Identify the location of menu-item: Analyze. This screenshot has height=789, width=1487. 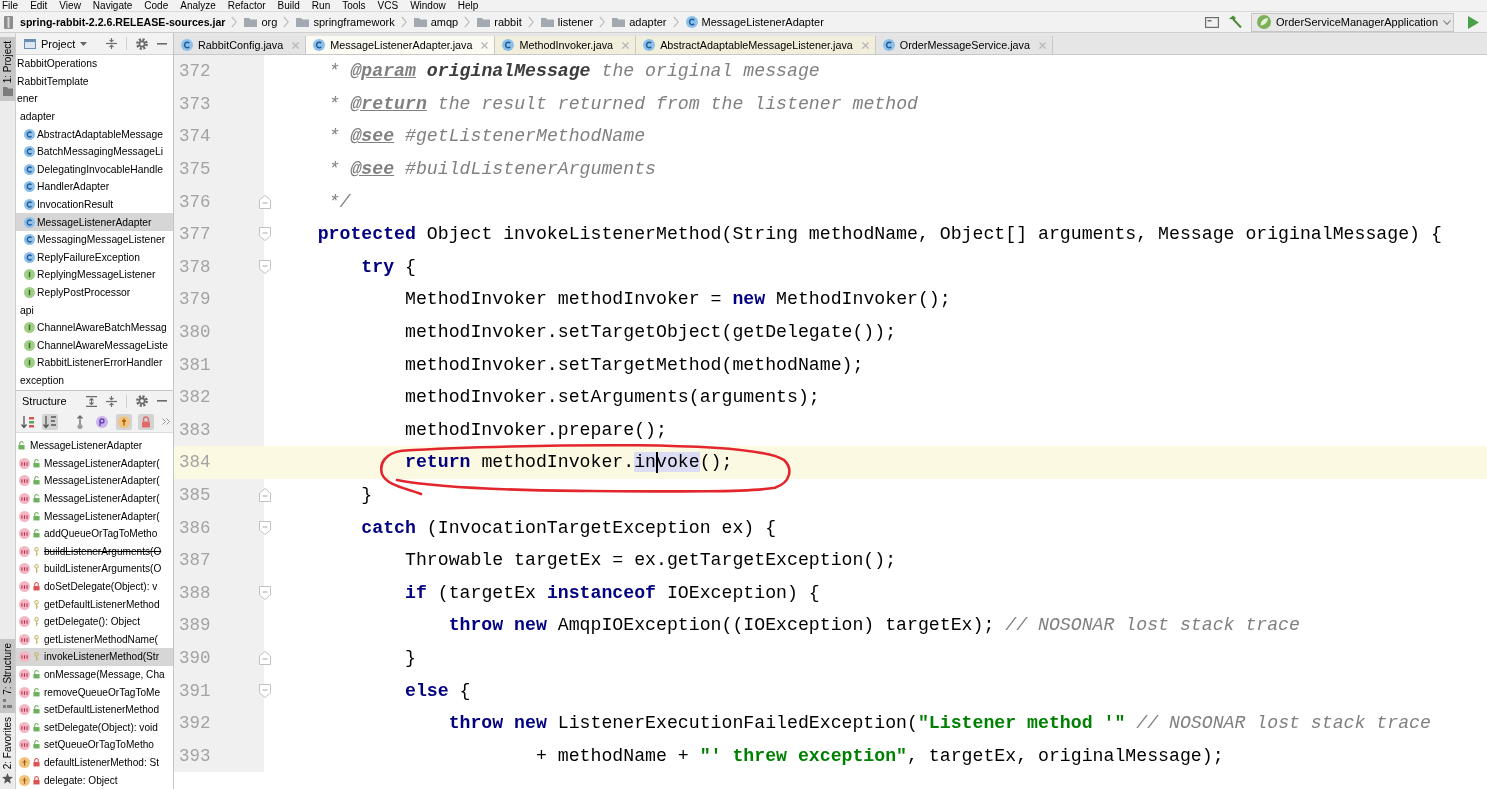
(198, 5).